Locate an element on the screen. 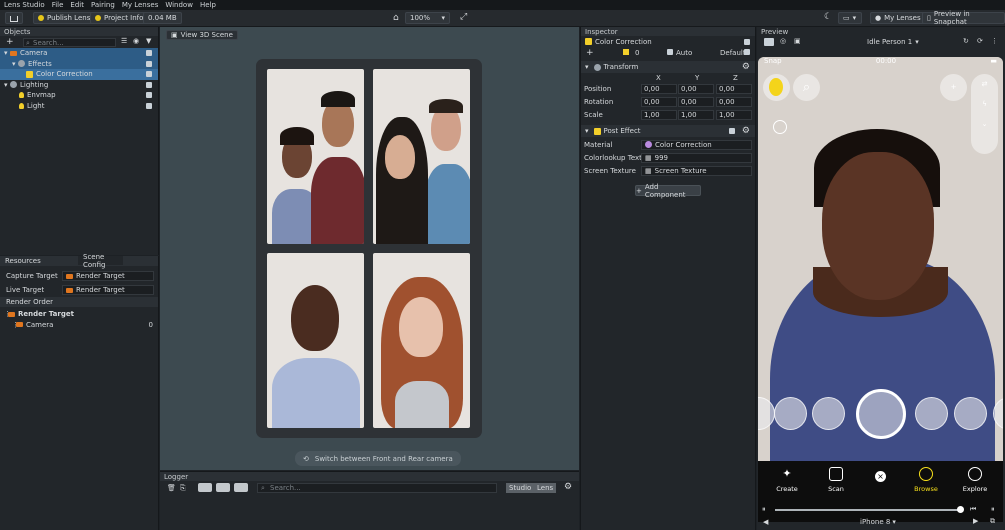  menu-edit: Edit is located at coordinates (77, 5).